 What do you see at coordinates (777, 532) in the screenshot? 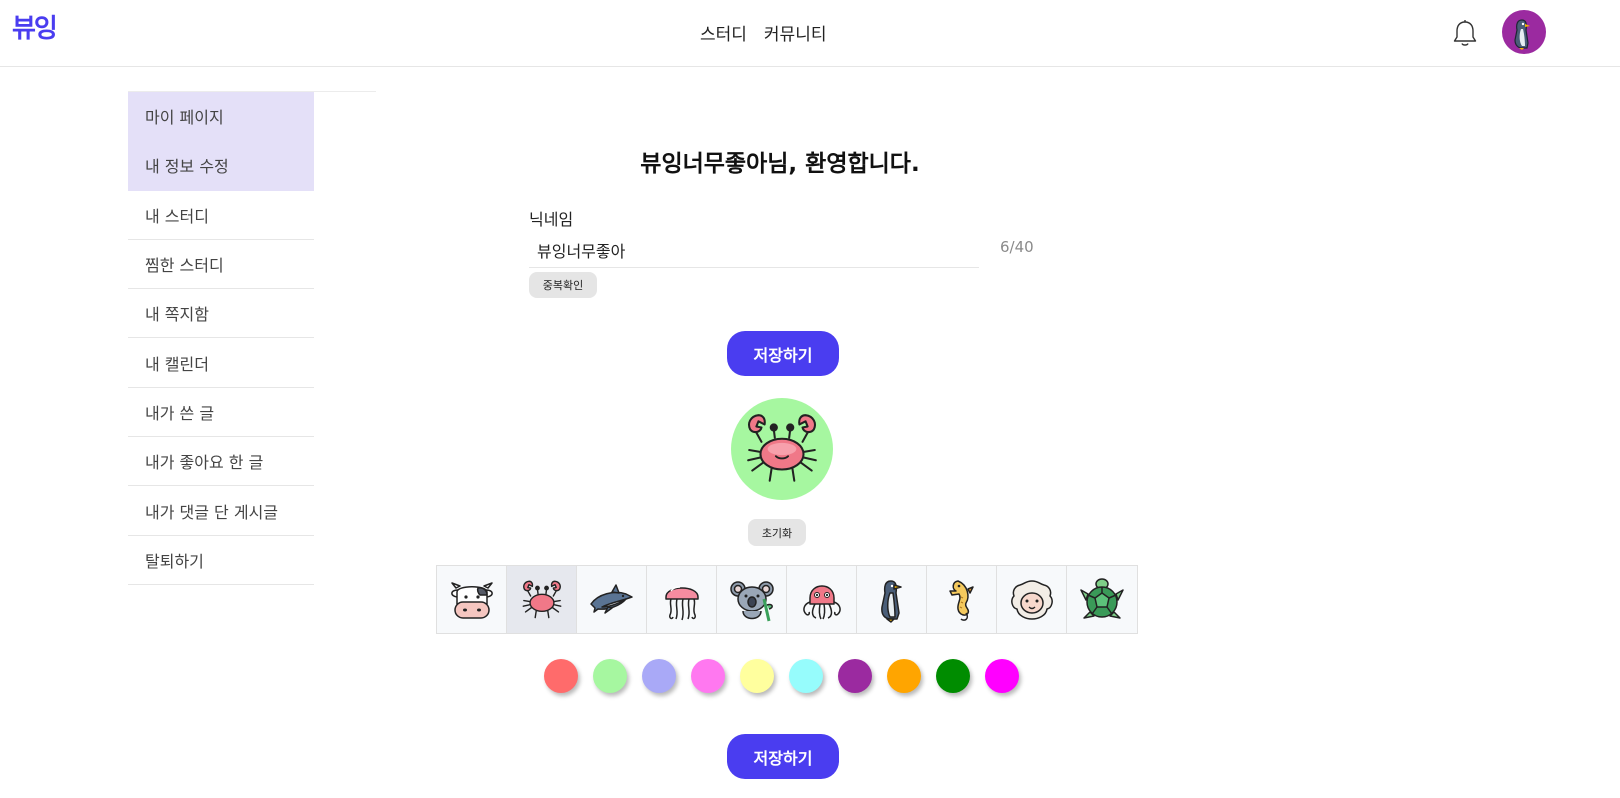
I see `reset-button: 초기화` at bounding box center [777, 532].